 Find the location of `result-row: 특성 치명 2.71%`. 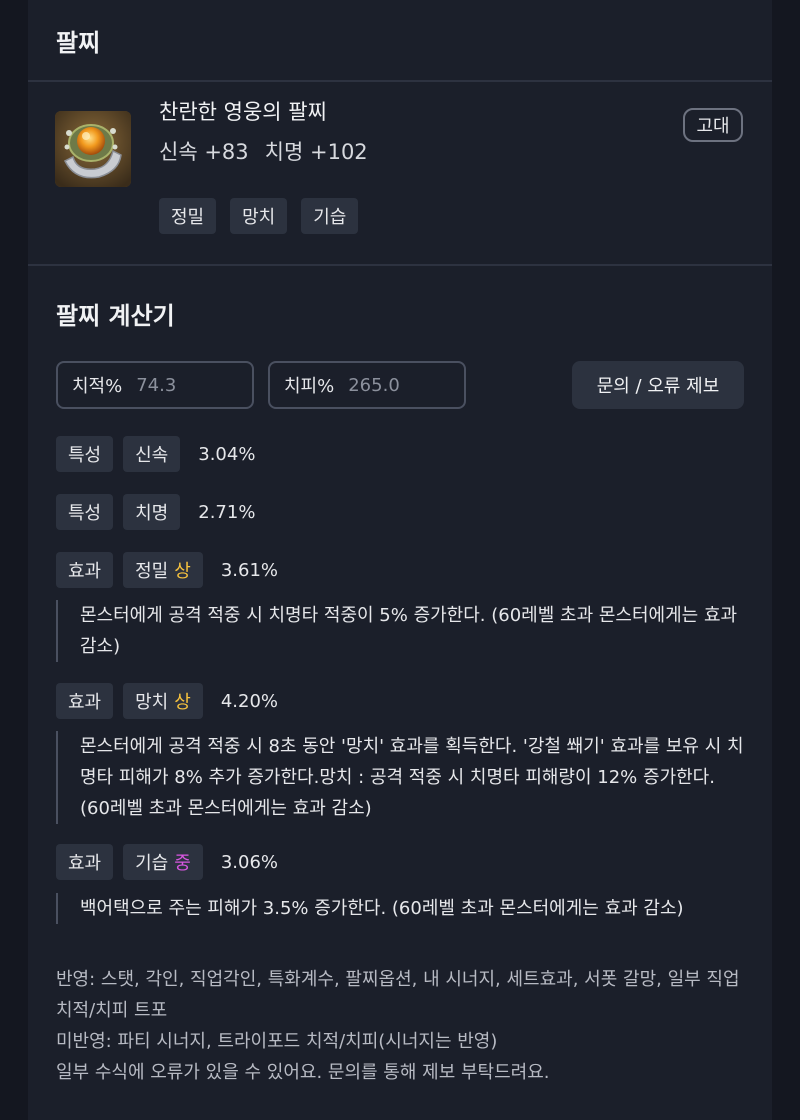

result-row: 특성 치명 2.71% is located at coordinates (155, 512).